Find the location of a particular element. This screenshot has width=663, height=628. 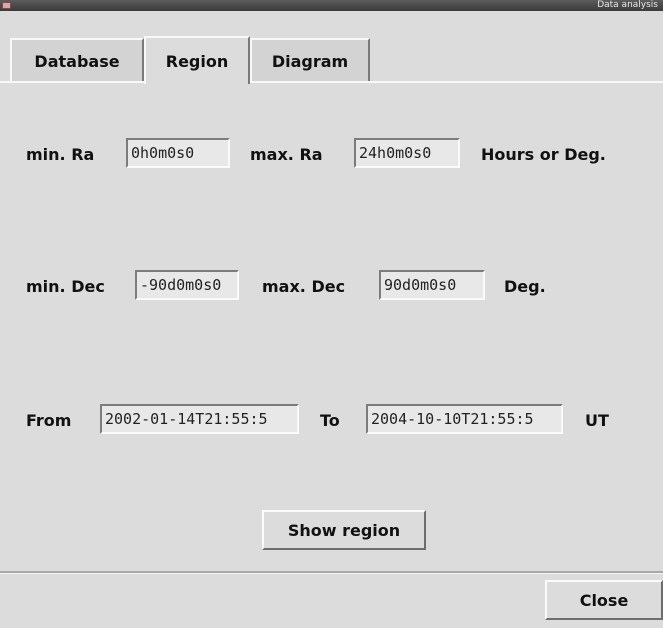

min-ra-label: min. Ra is located at coordinates (60, 154).